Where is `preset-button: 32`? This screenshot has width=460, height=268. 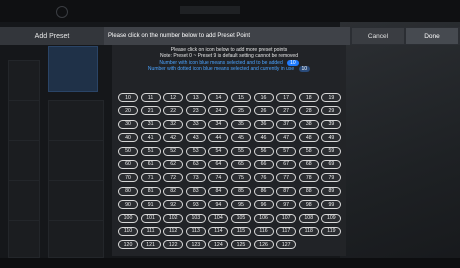 preset-button: 32 is located at coordinates (173, 124).